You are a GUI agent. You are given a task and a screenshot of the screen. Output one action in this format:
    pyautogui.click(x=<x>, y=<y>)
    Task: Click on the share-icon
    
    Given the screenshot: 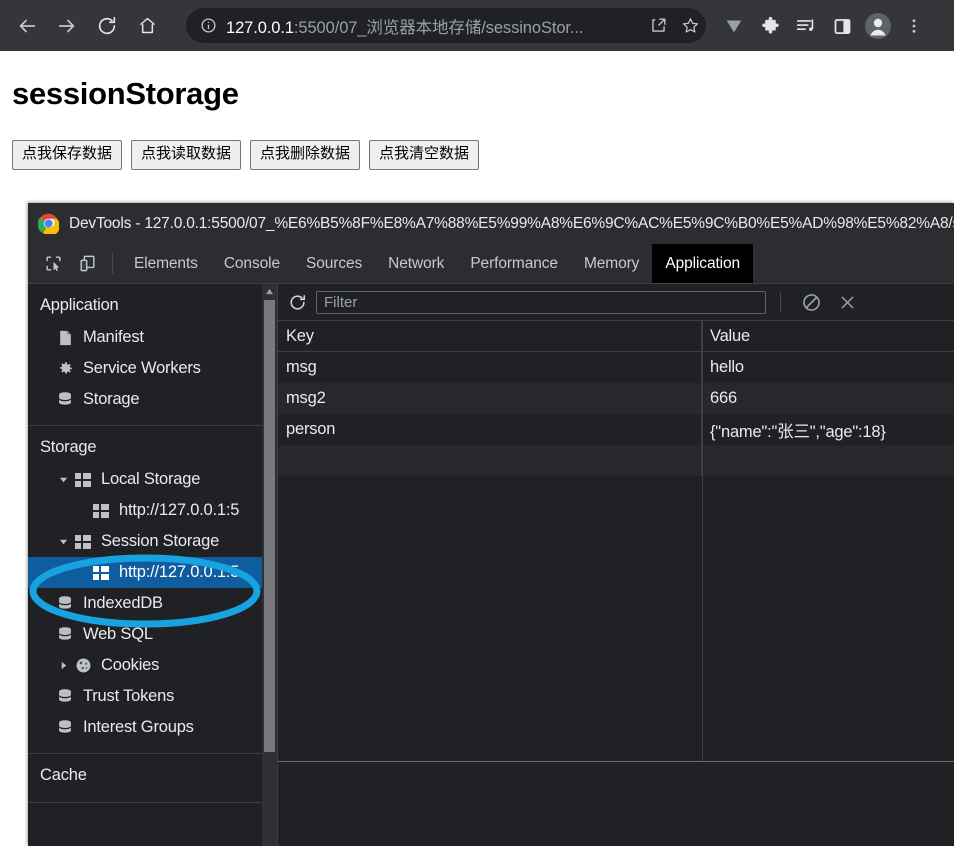 What is the action you would take?
    pyautogui.click(x=658, y=26)
    